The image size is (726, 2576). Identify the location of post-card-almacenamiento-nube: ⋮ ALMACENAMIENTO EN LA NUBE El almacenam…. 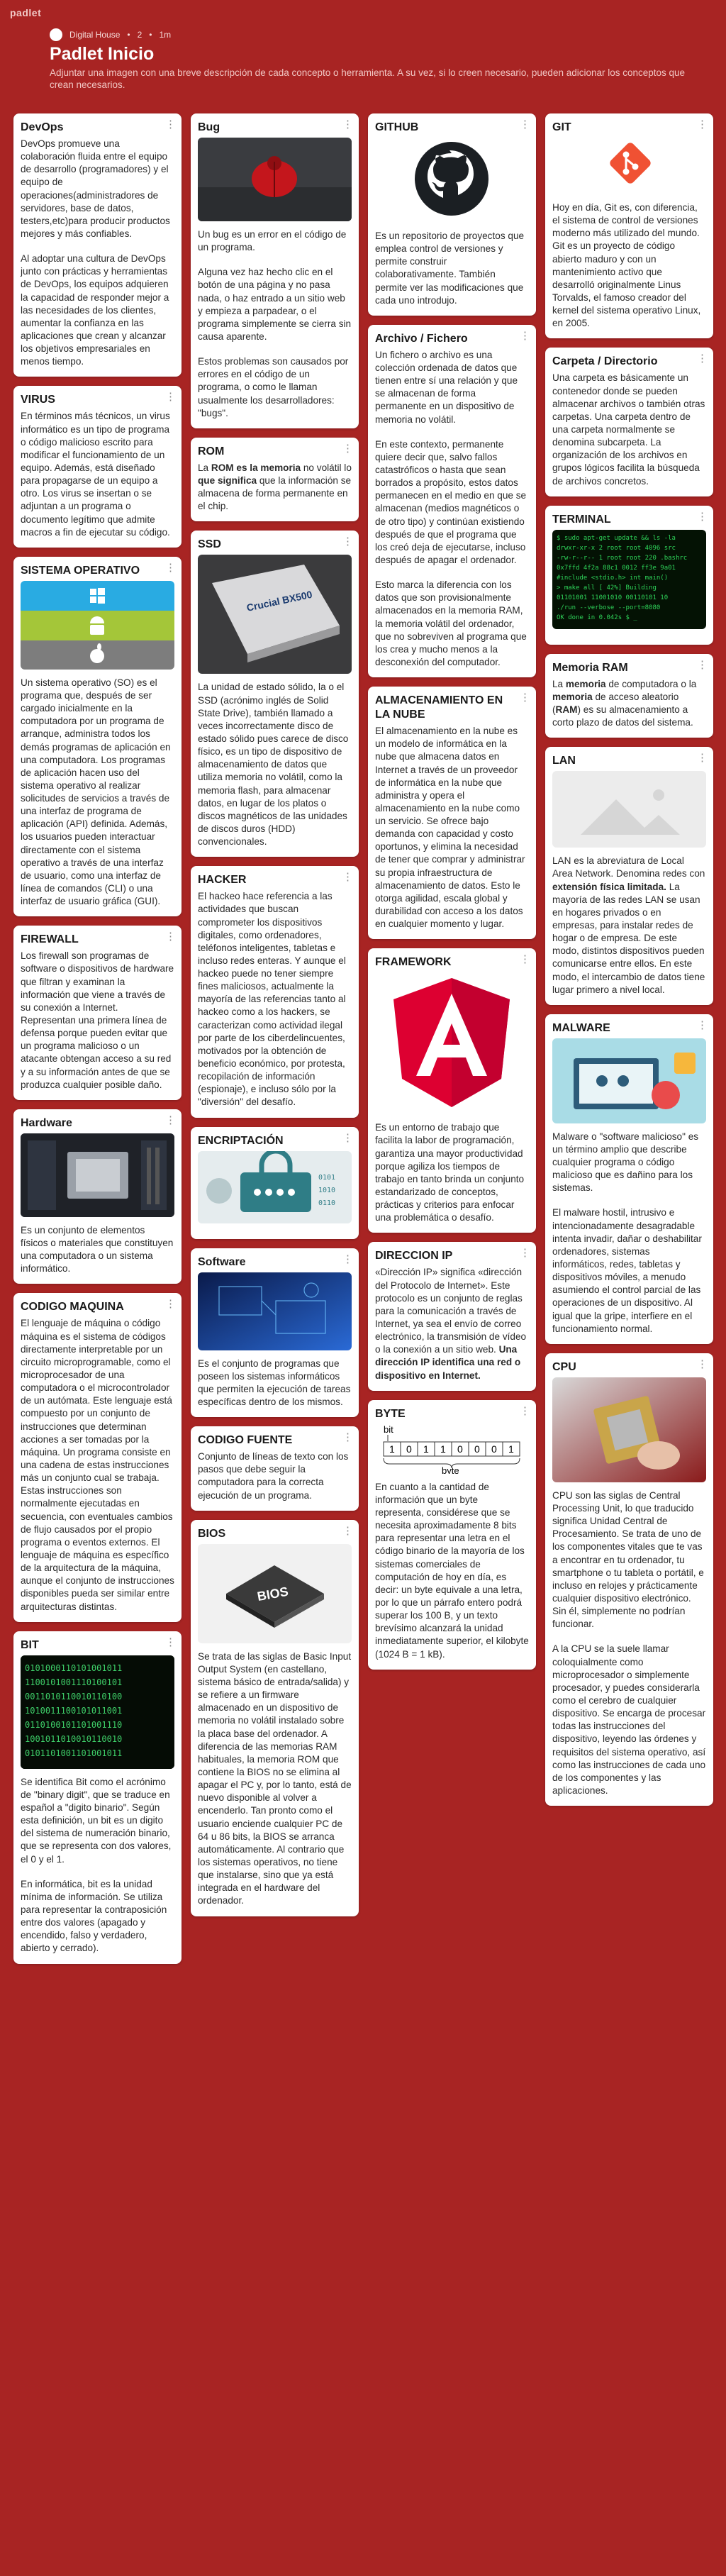
(452, 813).